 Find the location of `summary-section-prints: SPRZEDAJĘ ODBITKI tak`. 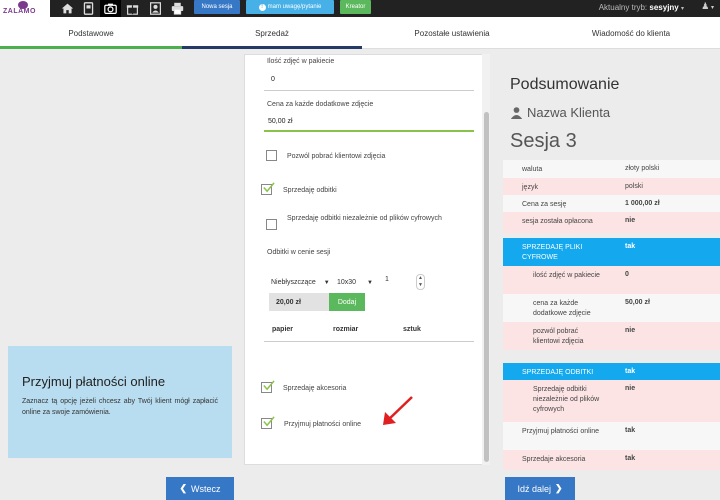

summary-section-prints: SPRZEDAJĘ ODBITKI tak is located at coordinates (611, 371).